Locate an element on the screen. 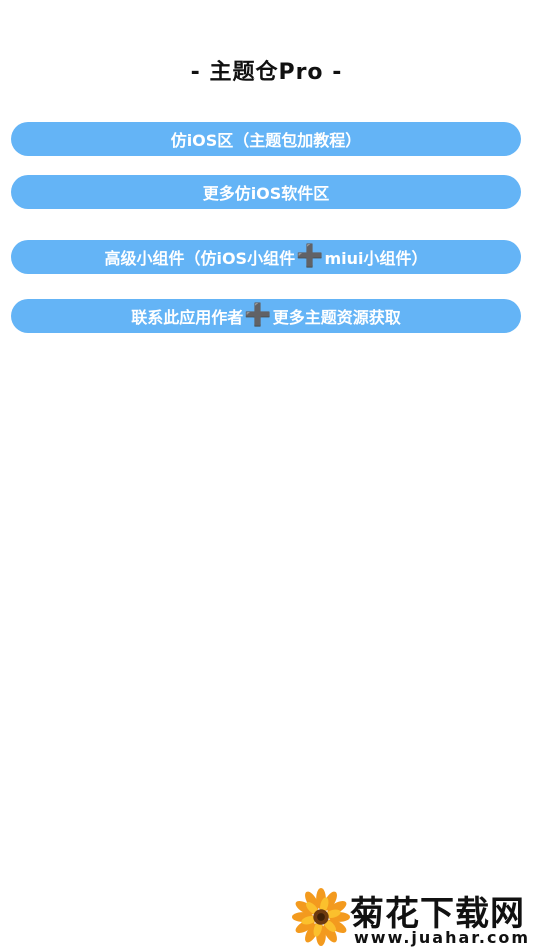 The height and width of the screenshot is (948, 533). advanced-widgets-label-end: miui小组件） is located at coordinates (376, 258).